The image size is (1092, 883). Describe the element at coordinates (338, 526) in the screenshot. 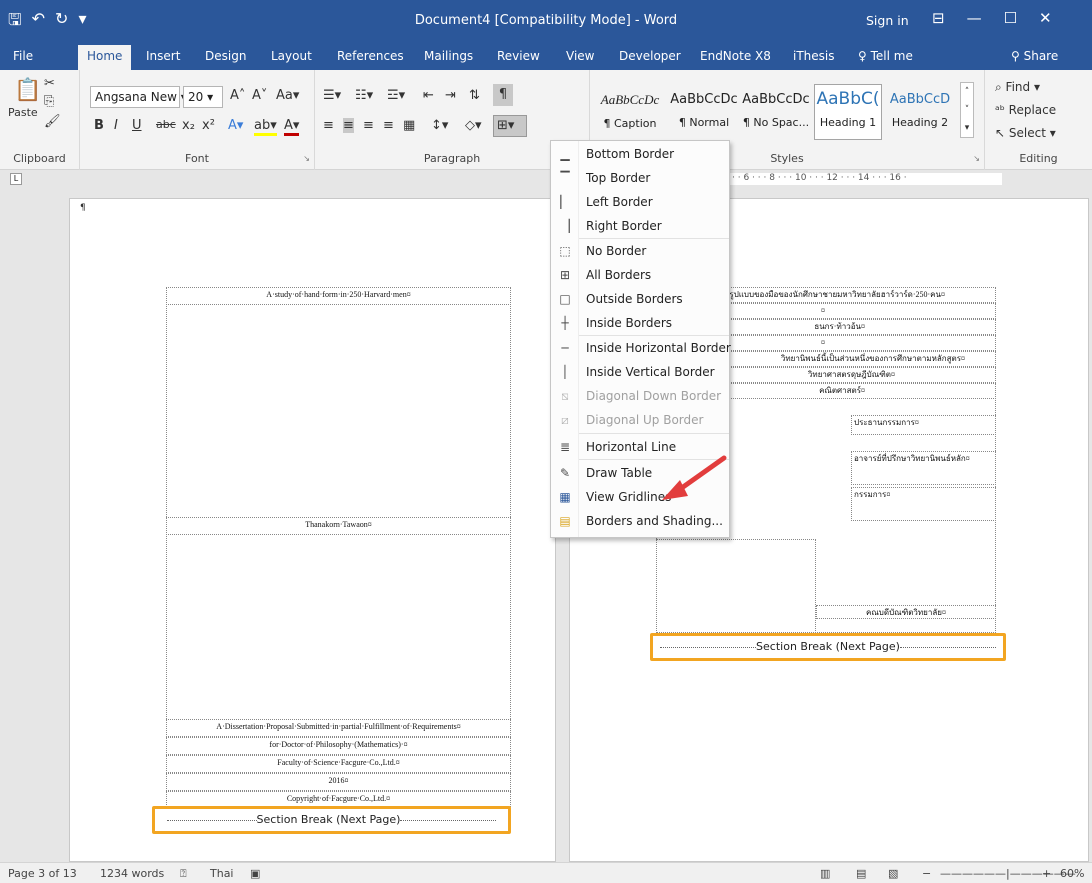

I see `cover-author-cell: Thanakorn·Tawaon¤` at that location.